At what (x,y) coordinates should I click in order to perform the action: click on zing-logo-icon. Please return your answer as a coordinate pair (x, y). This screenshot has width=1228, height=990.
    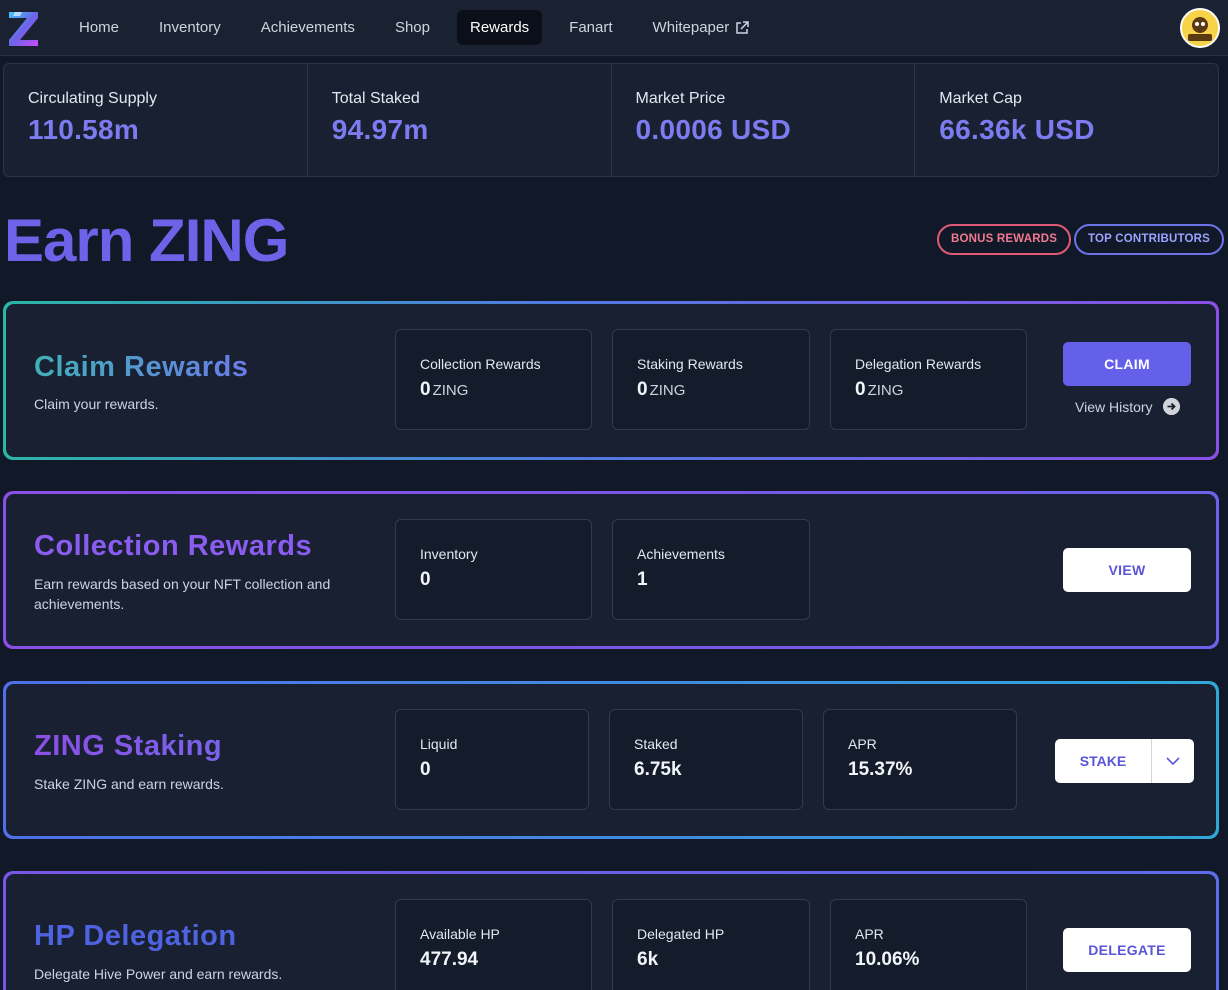
    Looking at the image, I should click on (23, 29).